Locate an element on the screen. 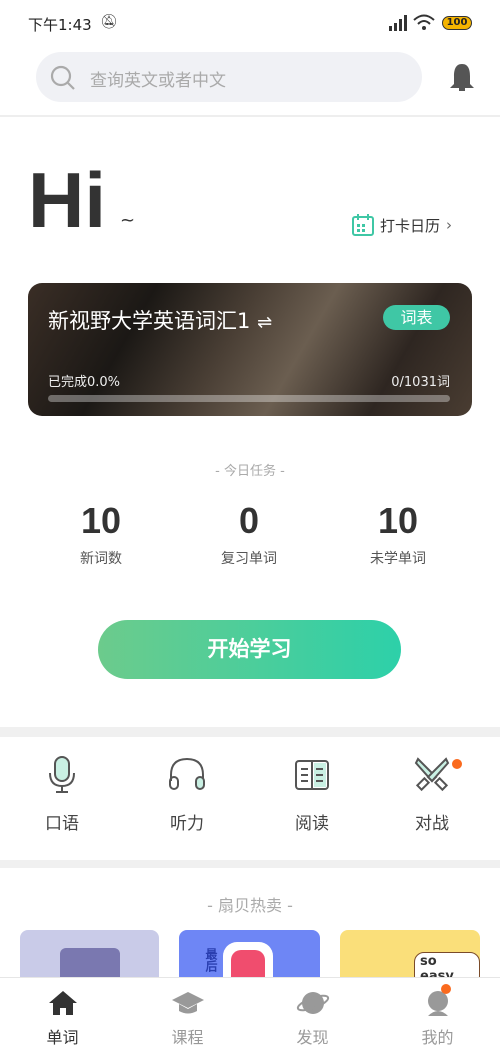 The height and width of the screenshot is (1056, 500). today-task-heading: - 今日任务 - is located at coordinates (250, 471).